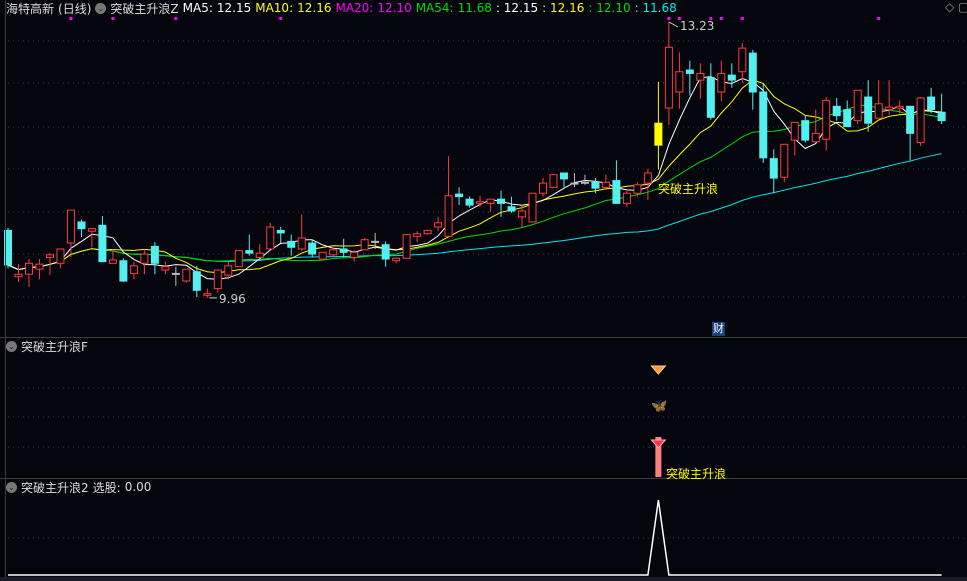 Image resolution: width=967 pixels, height=581 pixels. Describe the element at coordinates (483, 579) in the screenshot. I see `bottom-scrollbar` at that location.